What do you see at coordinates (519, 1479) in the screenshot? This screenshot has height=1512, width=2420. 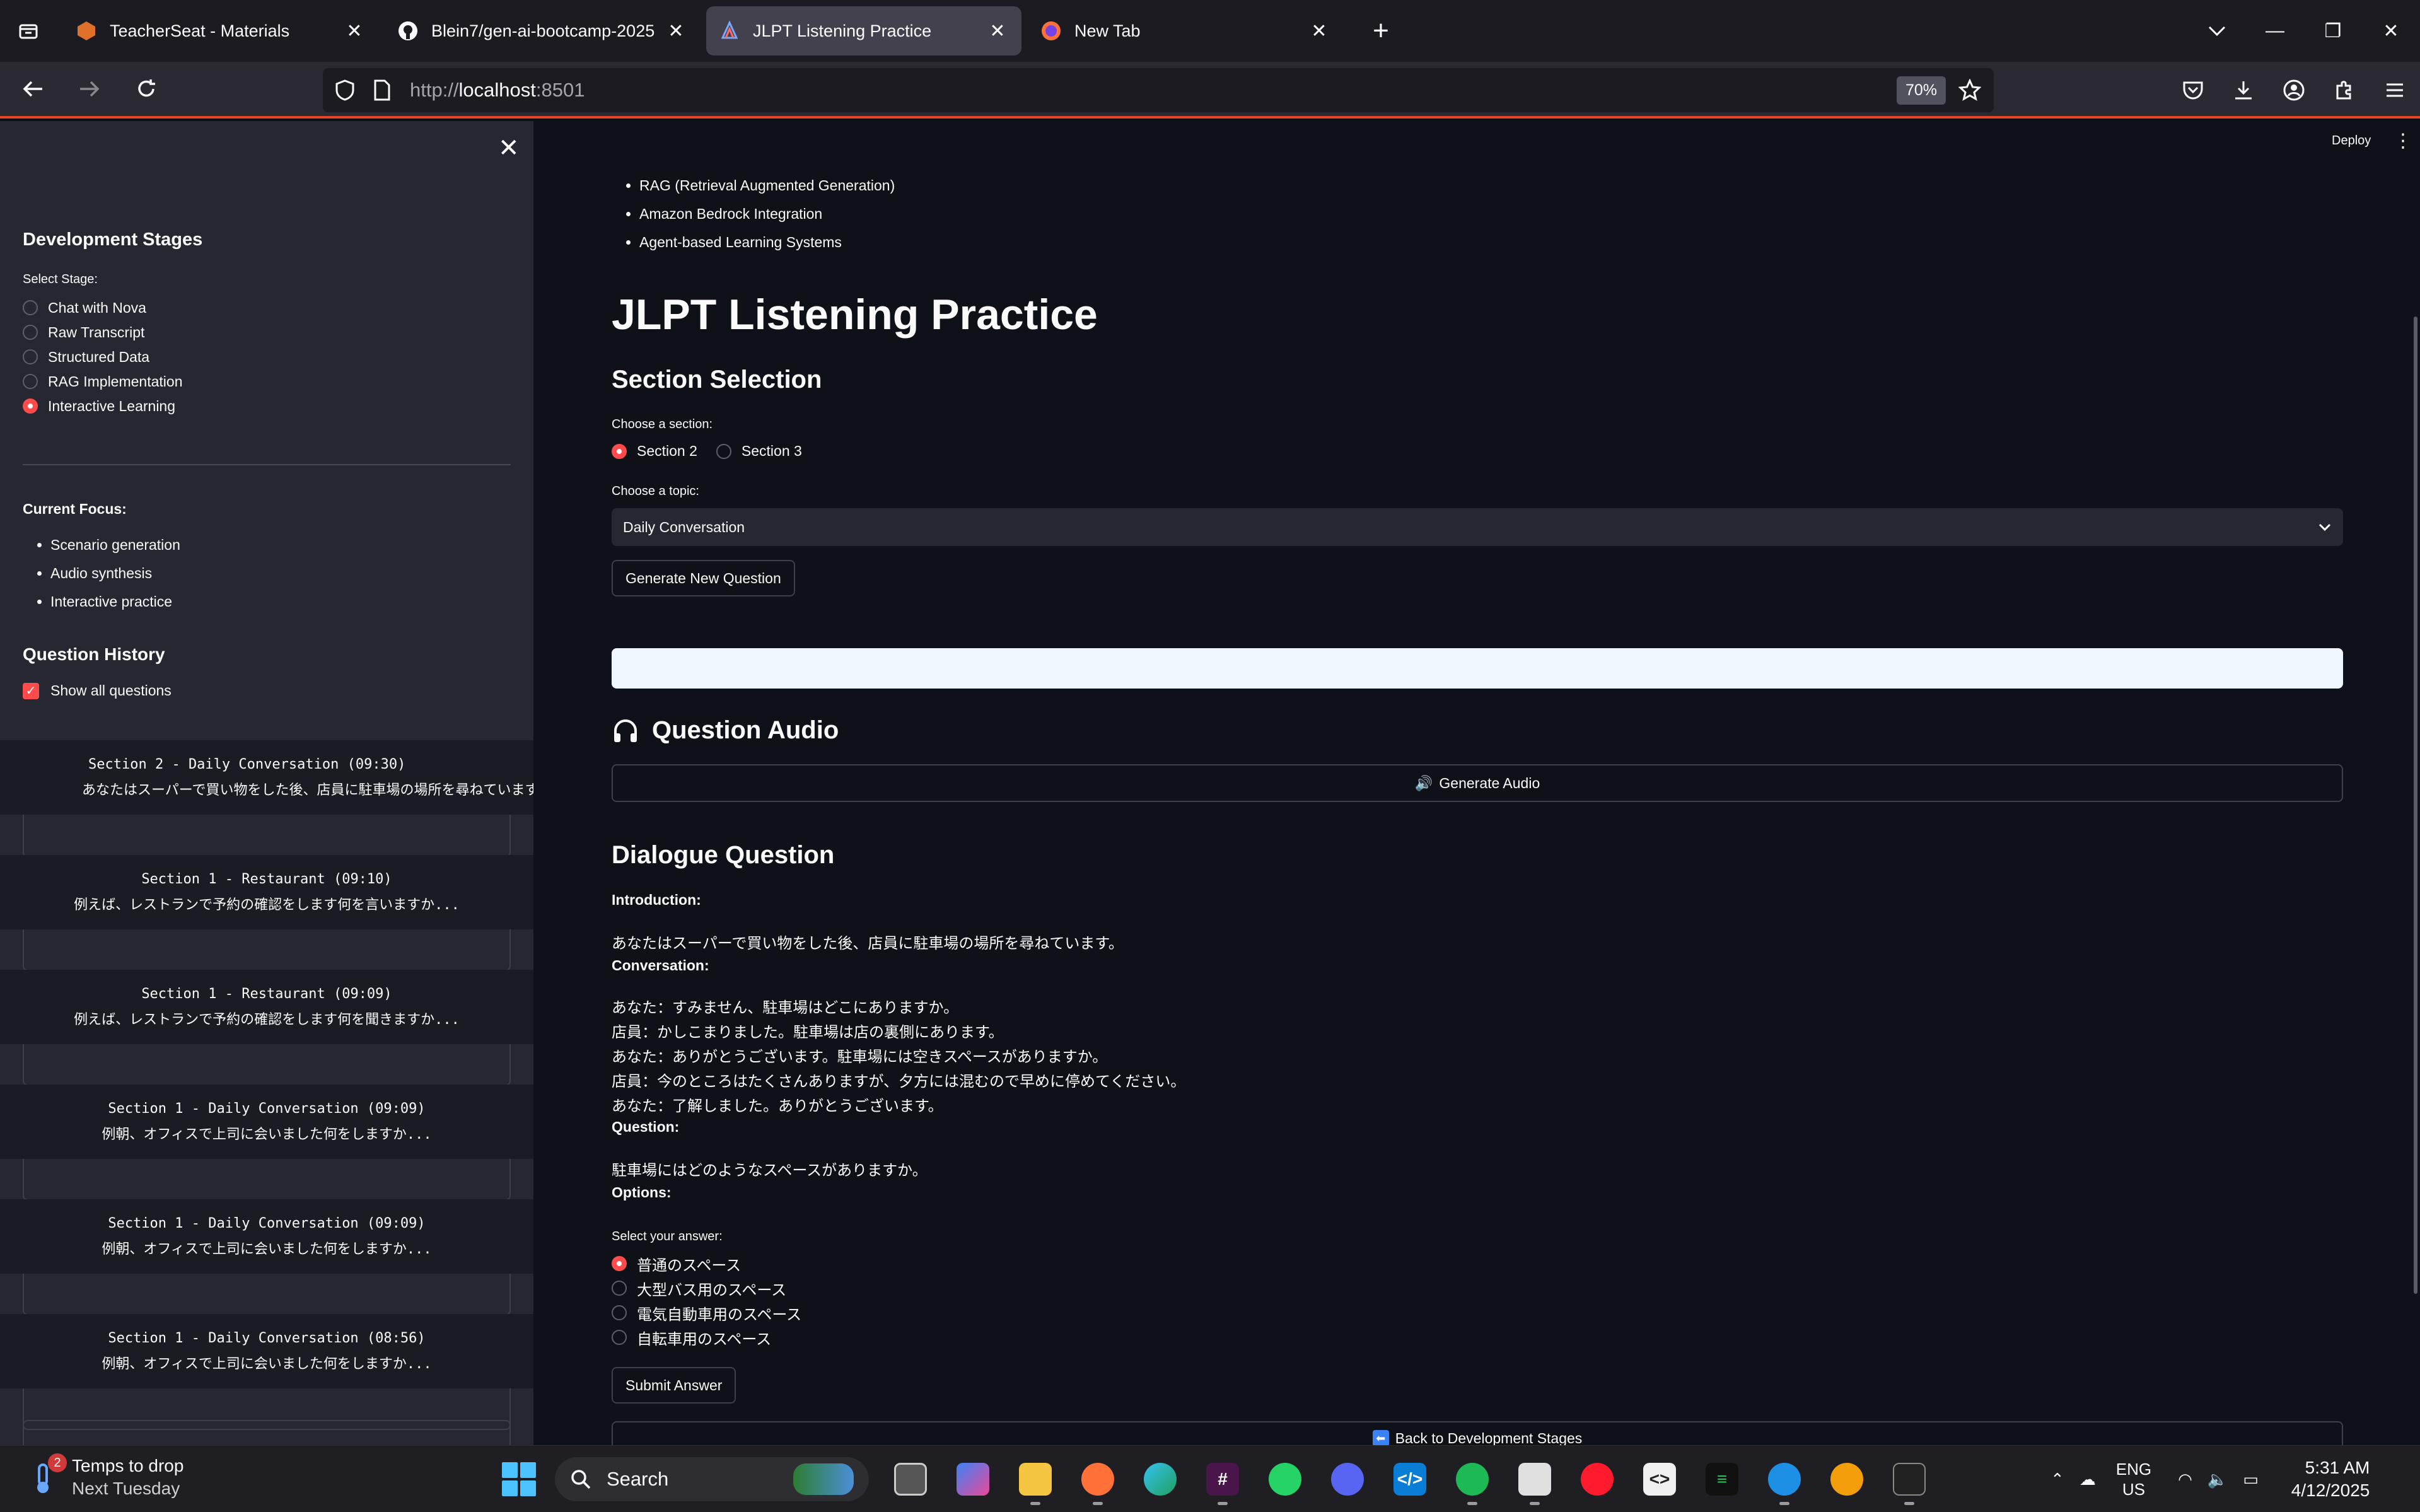 I see `windows-start-icon` at bounding box center [519, 1479].